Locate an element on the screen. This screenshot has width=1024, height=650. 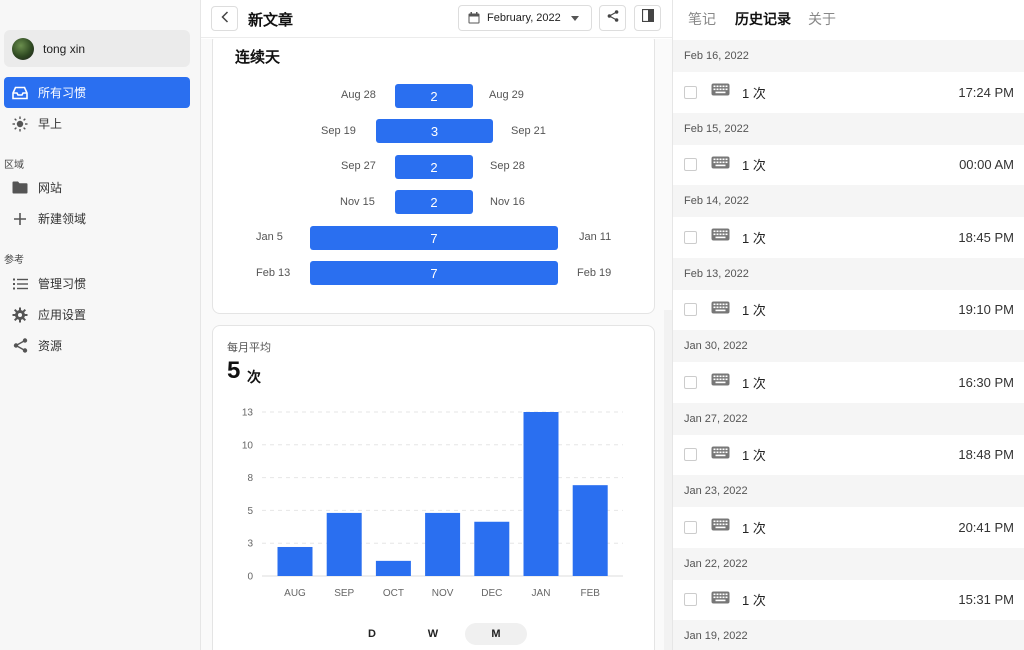
tab-about: 关于 is located at coordinates (822, 19).